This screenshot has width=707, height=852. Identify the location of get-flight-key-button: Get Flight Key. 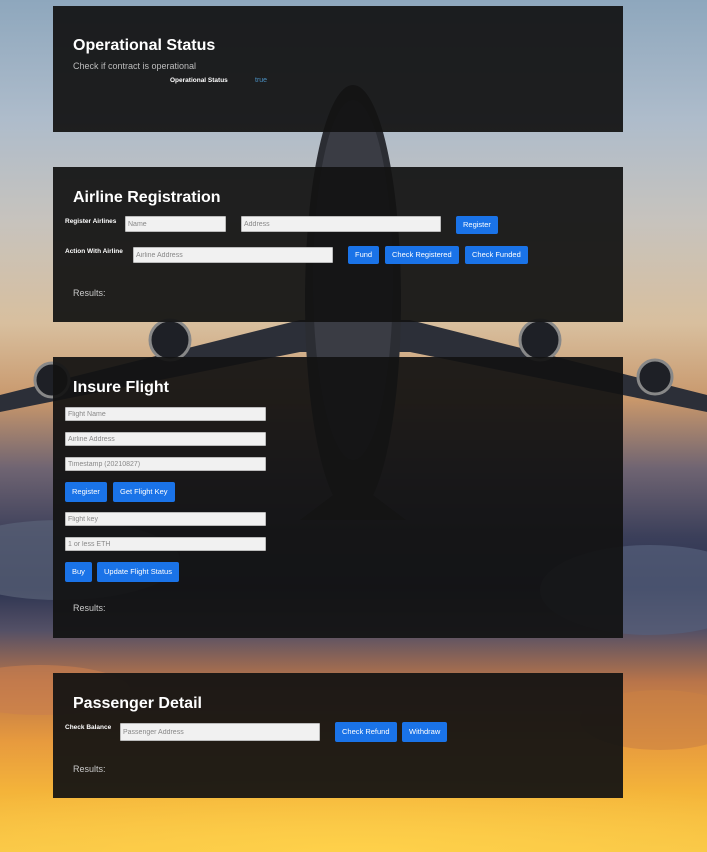
(144, 492).